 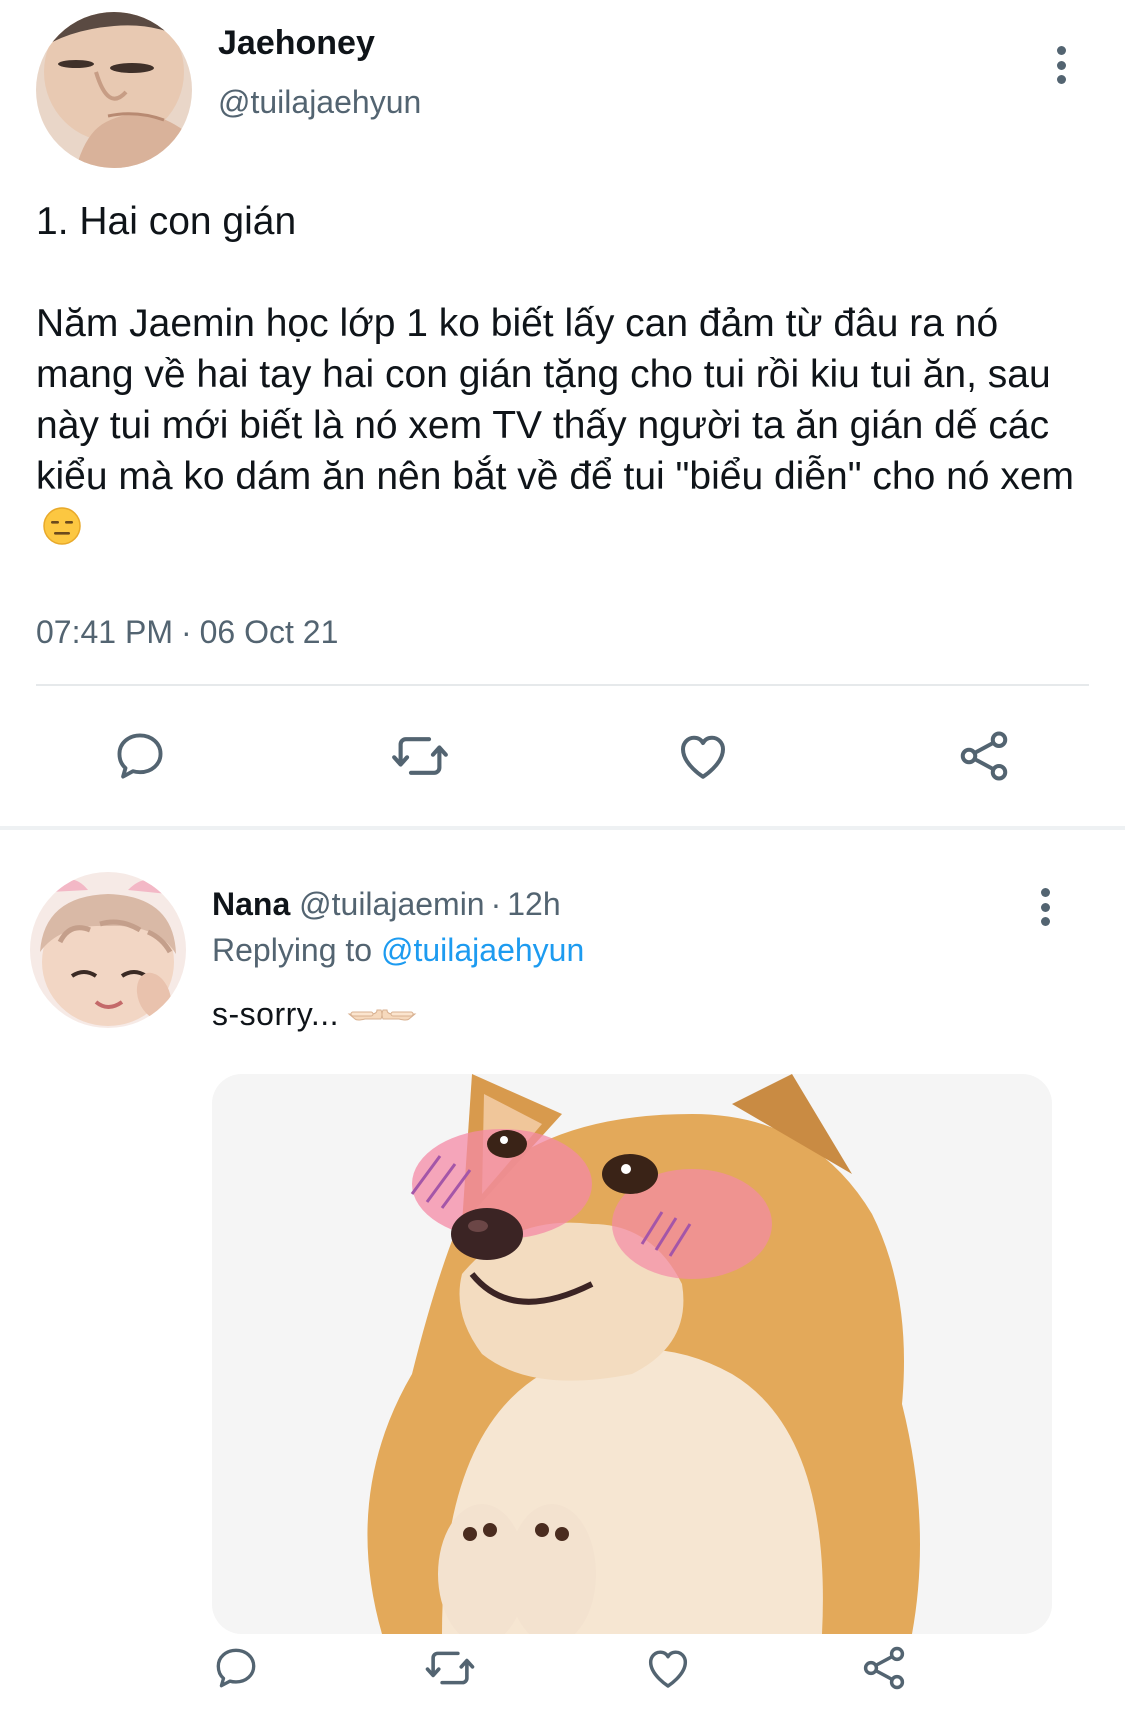 I want to click on reply-header: Nana @tuilajaemin · 12h, so click(x=386, y=904).